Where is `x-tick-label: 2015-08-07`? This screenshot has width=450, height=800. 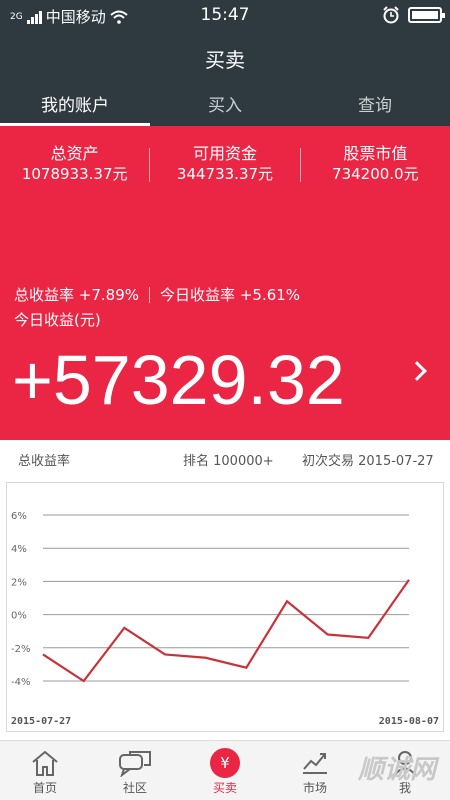 x-tick-label: 2015-08-07 is located at coordinates (409, 721).